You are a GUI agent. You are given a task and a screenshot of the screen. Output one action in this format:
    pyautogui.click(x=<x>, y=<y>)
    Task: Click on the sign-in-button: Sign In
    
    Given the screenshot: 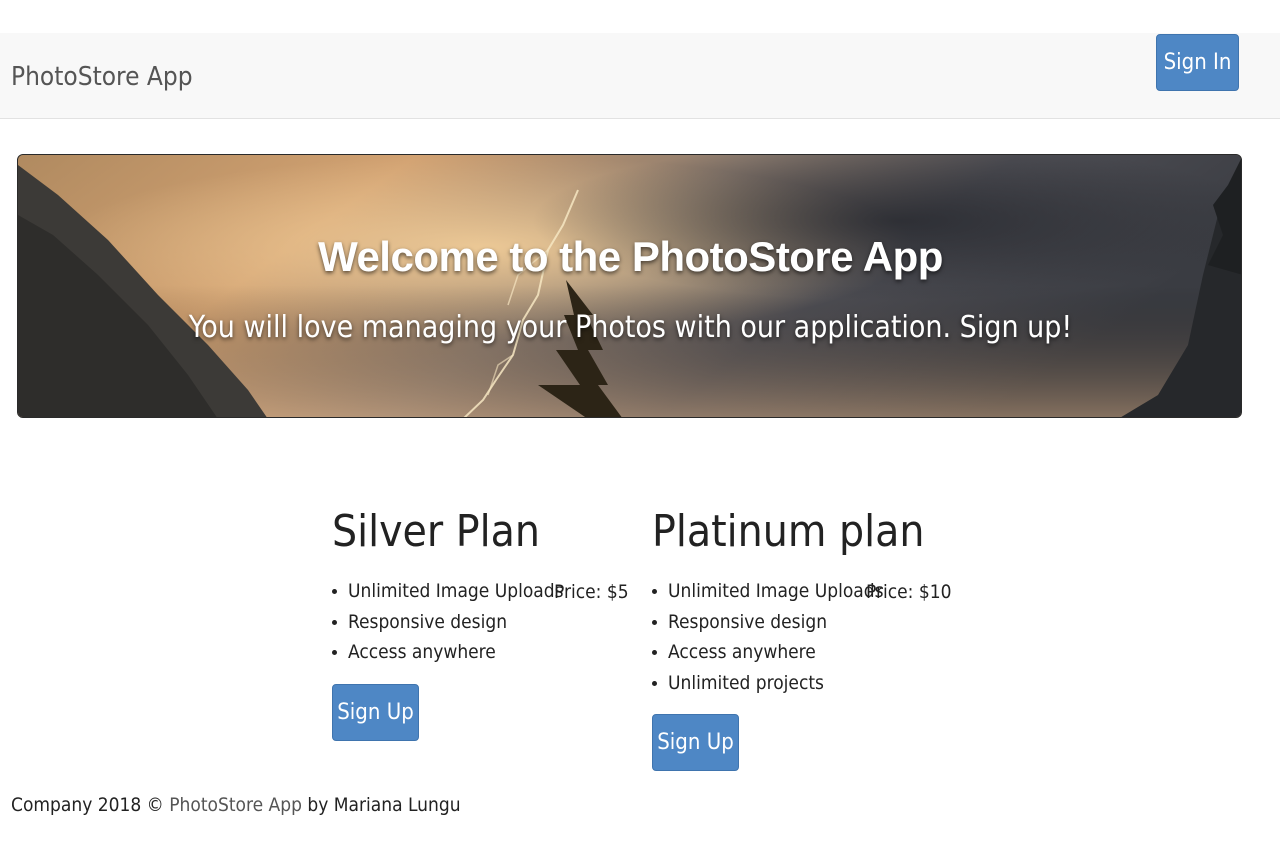 What is the action you would take?
    pyautogui.click(x=1197, y=62)
    